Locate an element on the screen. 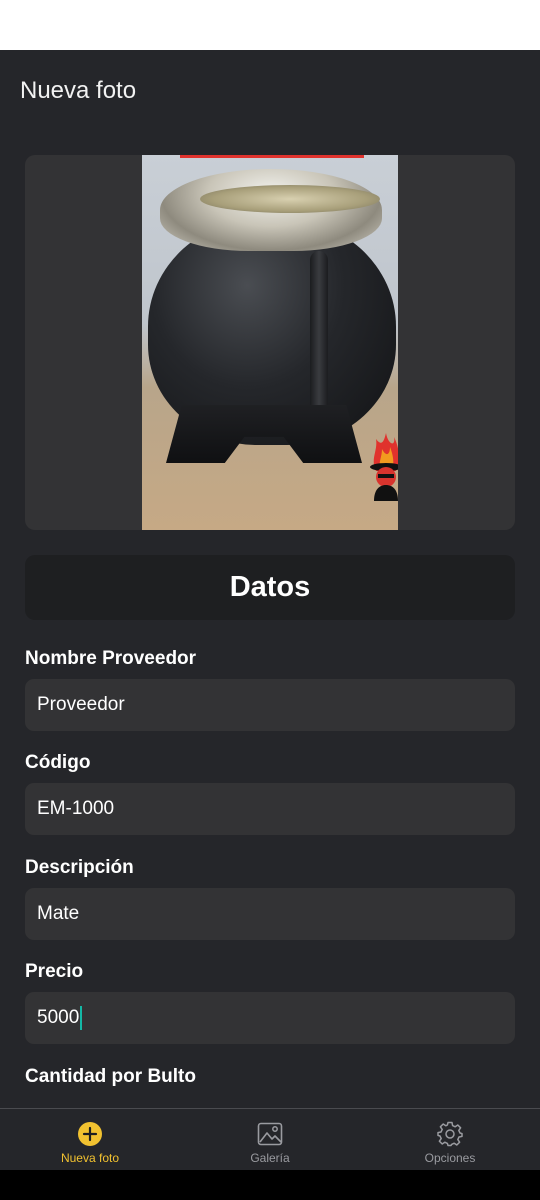 This screenshot has height=1200, width=540. brand-logo-icon is located at coordinates (384, 467).